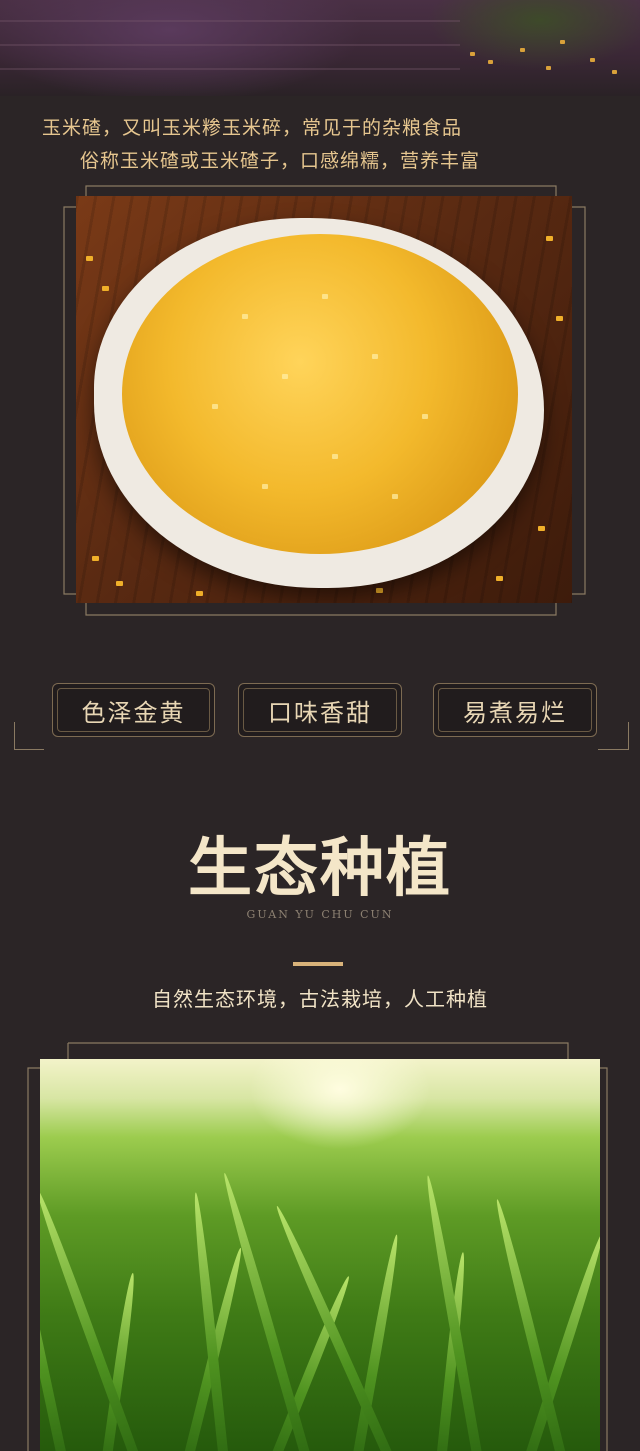  I want to click on feature-pill-cooking: 易煮易烂, so click(515, 710).